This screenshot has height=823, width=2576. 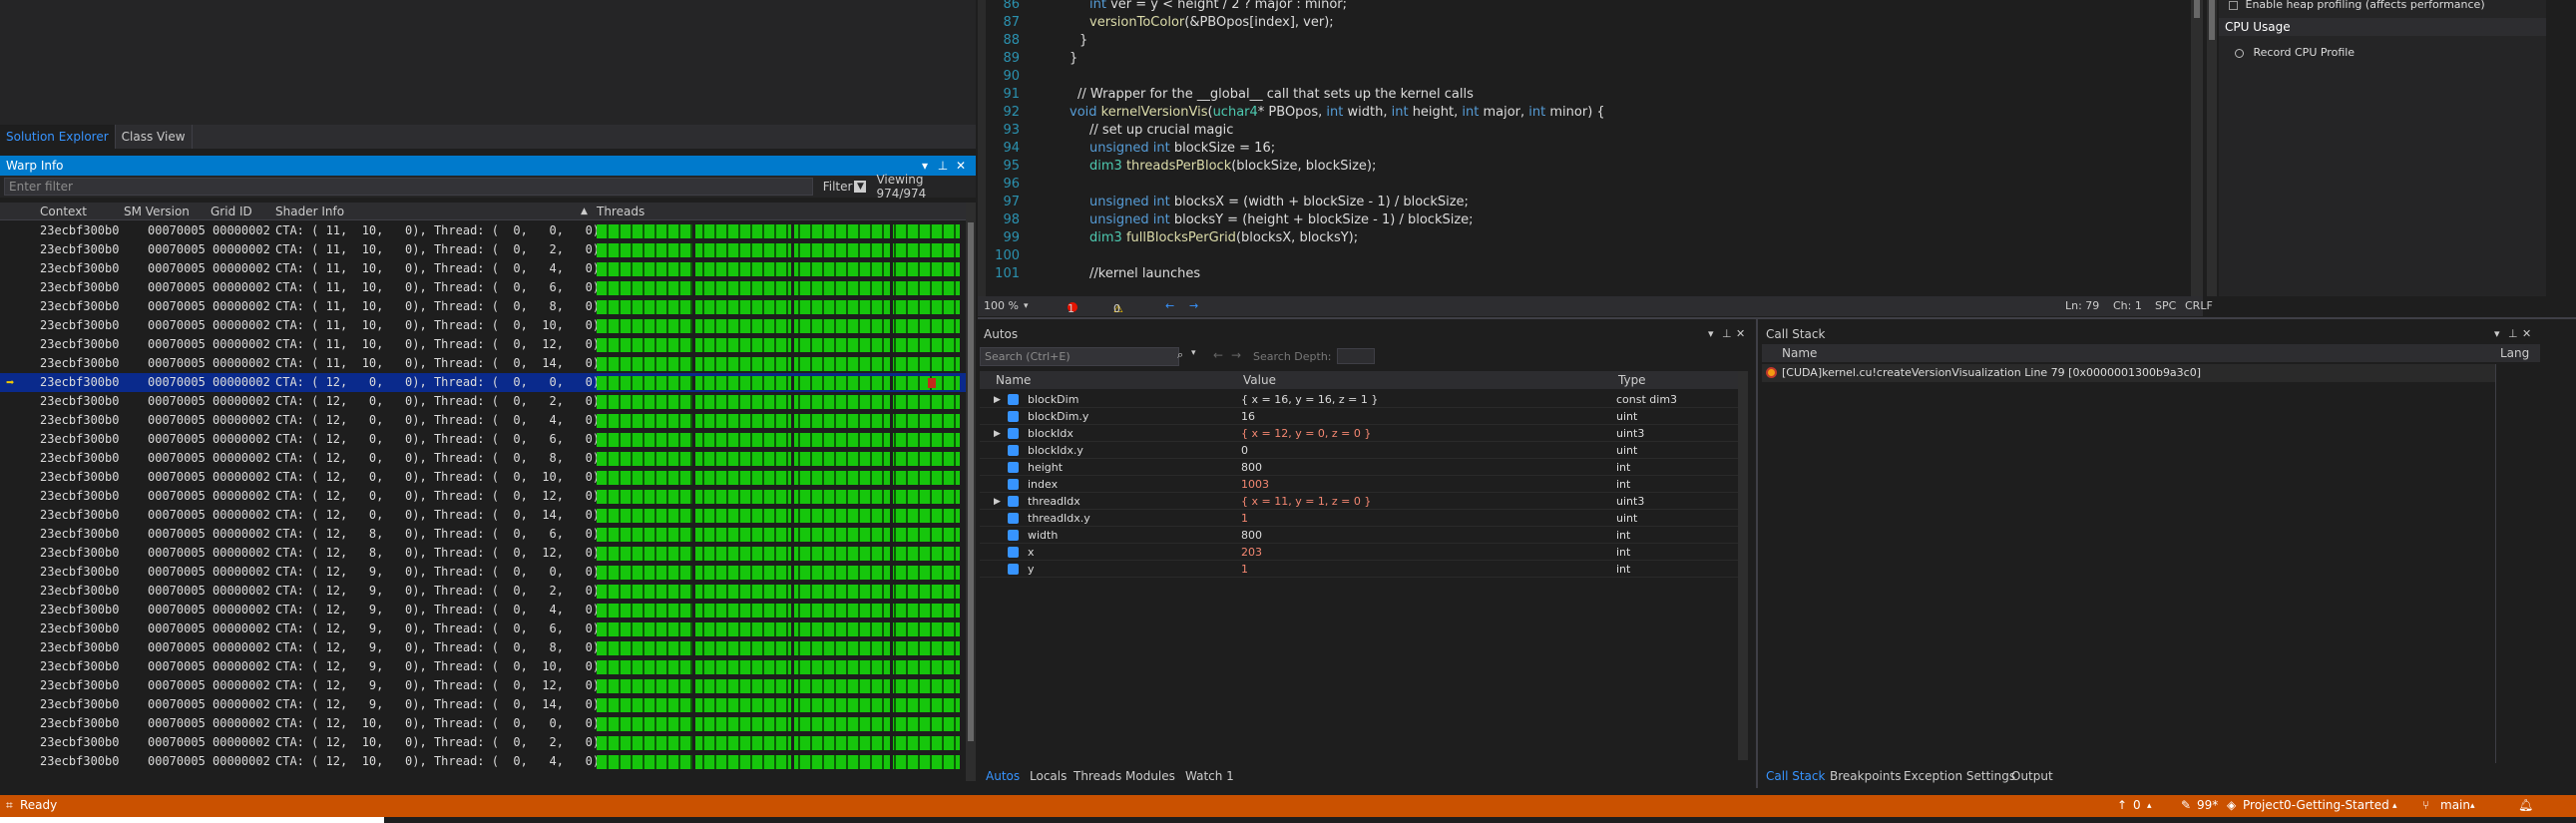 I want to click on autos-scrollbar, so click(x=1743, y=565).